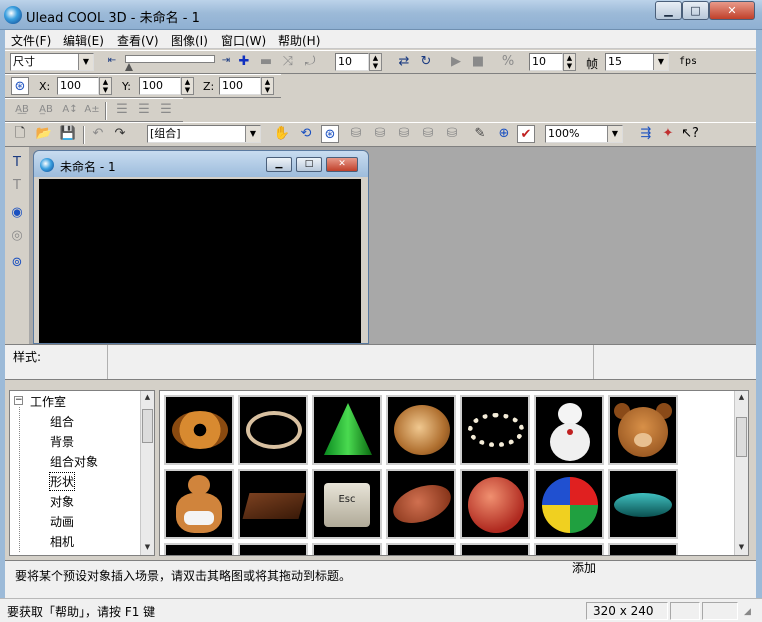 This screenshot has width=762, height=622. Describe the element at coordinates (375, 62) in the screenshot. I see `frame-number-spinner: ▲ ▼` at that location.